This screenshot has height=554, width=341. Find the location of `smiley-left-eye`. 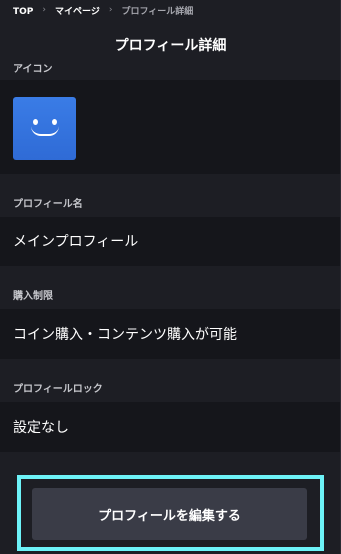

smiley-left-eye is located at coordinates (35, 122).